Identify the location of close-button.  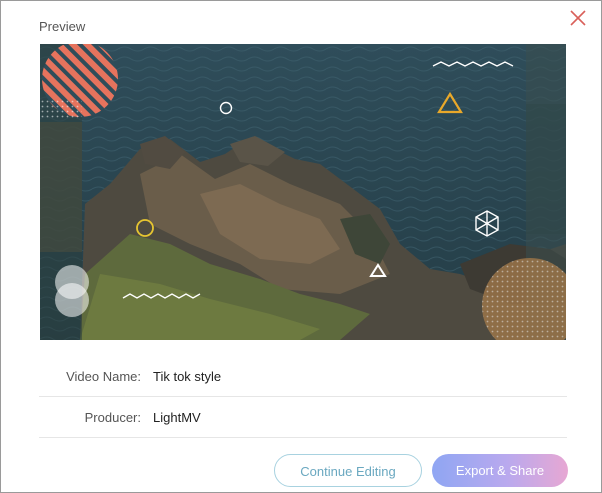
(578, 18).